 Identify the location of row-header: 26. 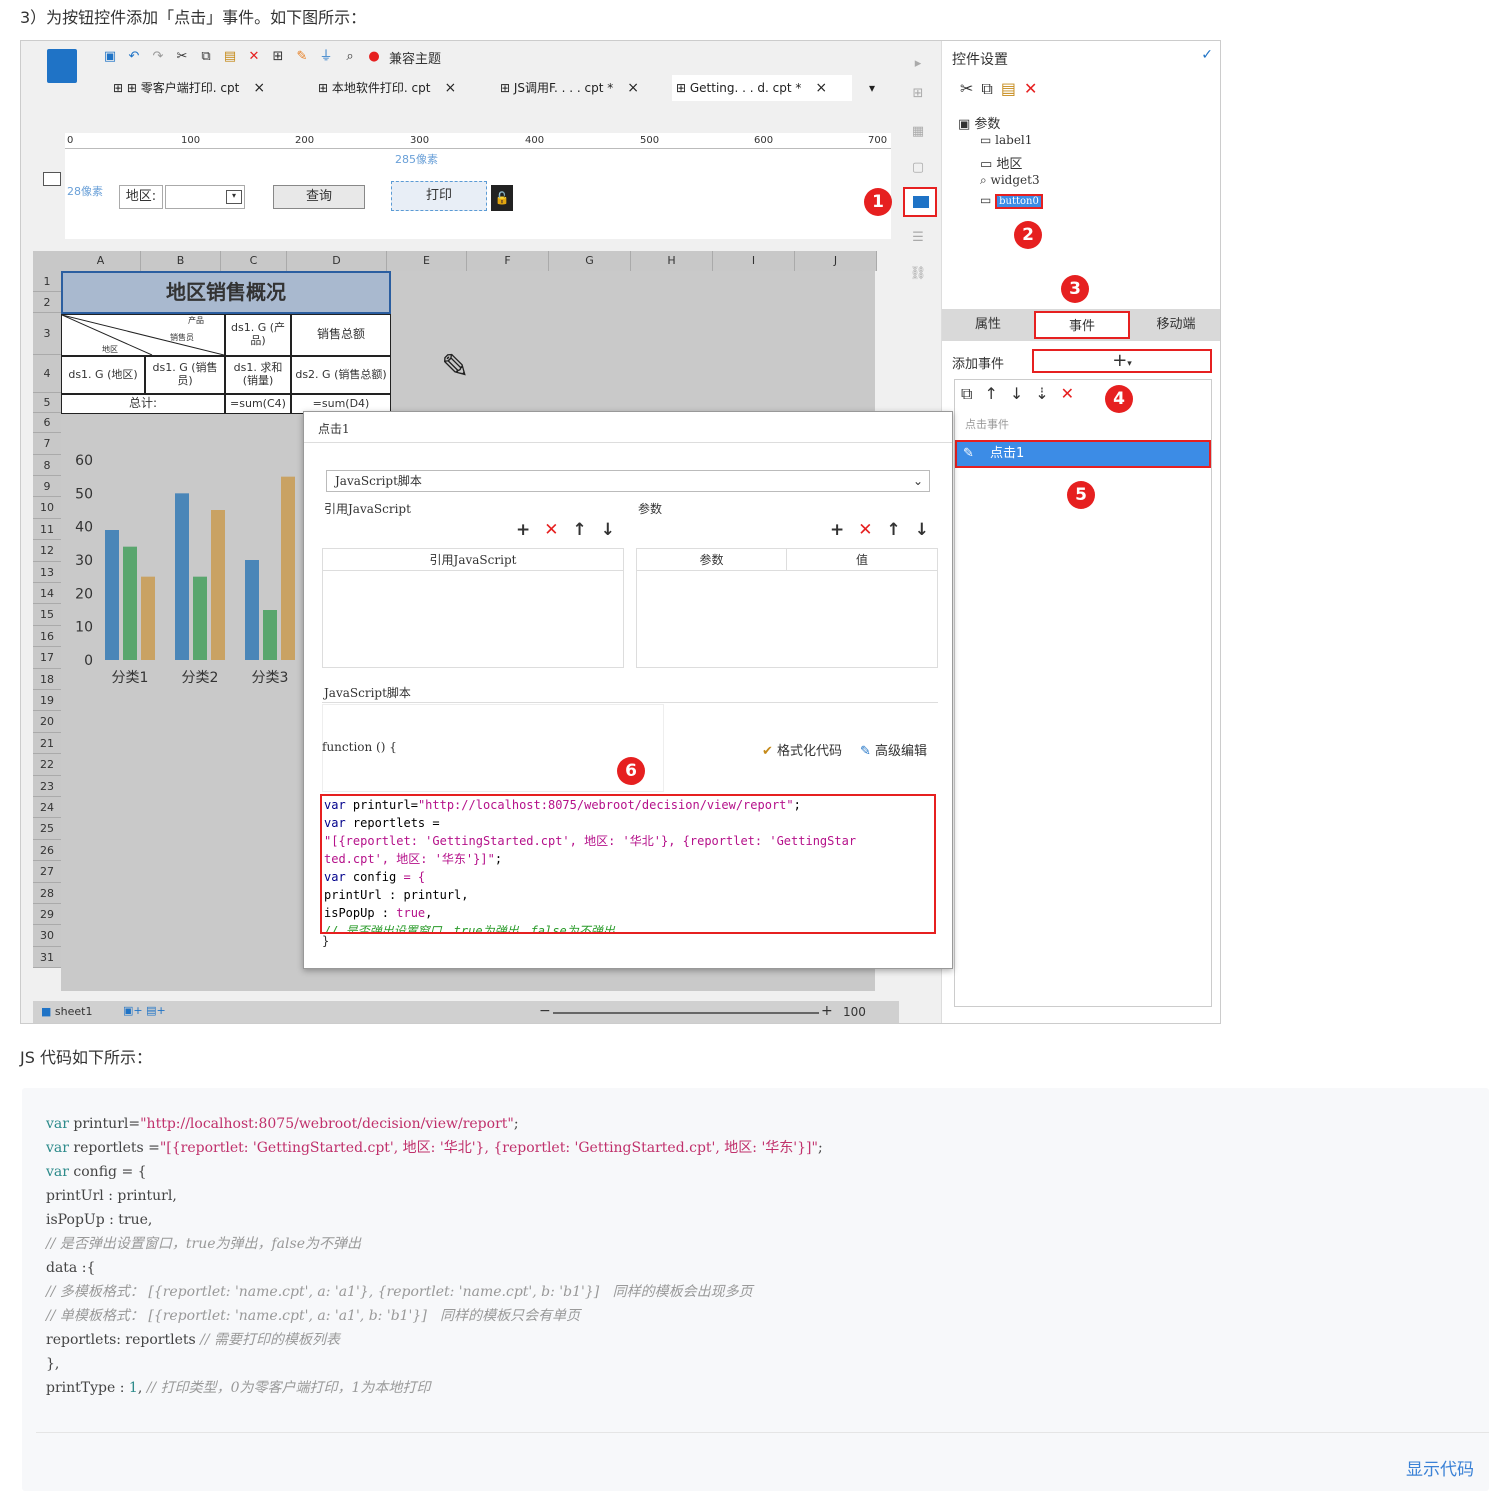
(47, 850).